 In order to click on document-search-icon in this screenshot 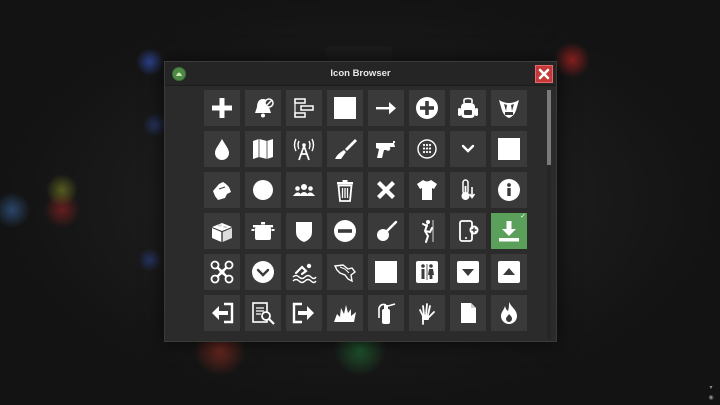, I will do `click(263, 313)`.